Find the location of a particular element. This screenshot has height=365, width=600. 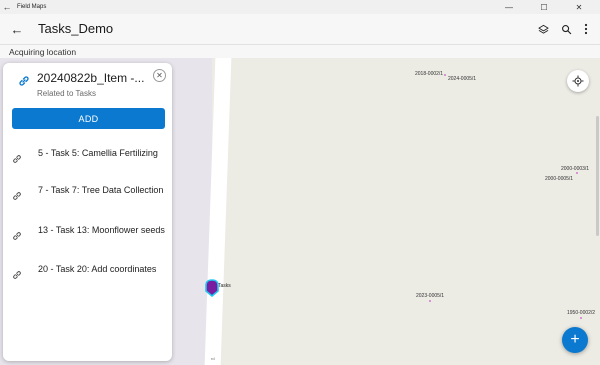

search-button is located at coordinates (566, 29).